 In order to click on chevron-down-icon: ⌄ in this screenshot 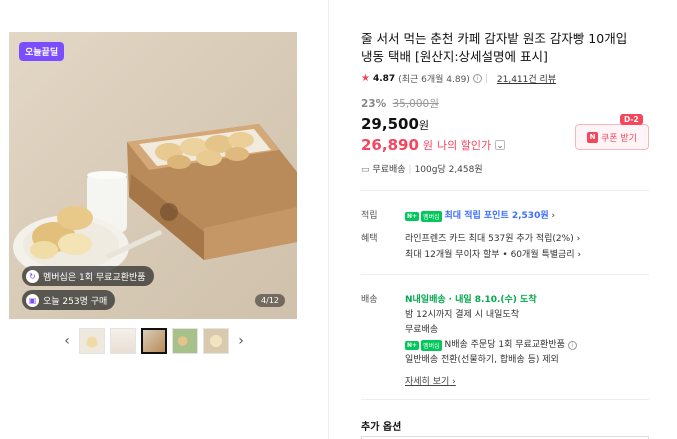, I will do `click(500, 145)`.